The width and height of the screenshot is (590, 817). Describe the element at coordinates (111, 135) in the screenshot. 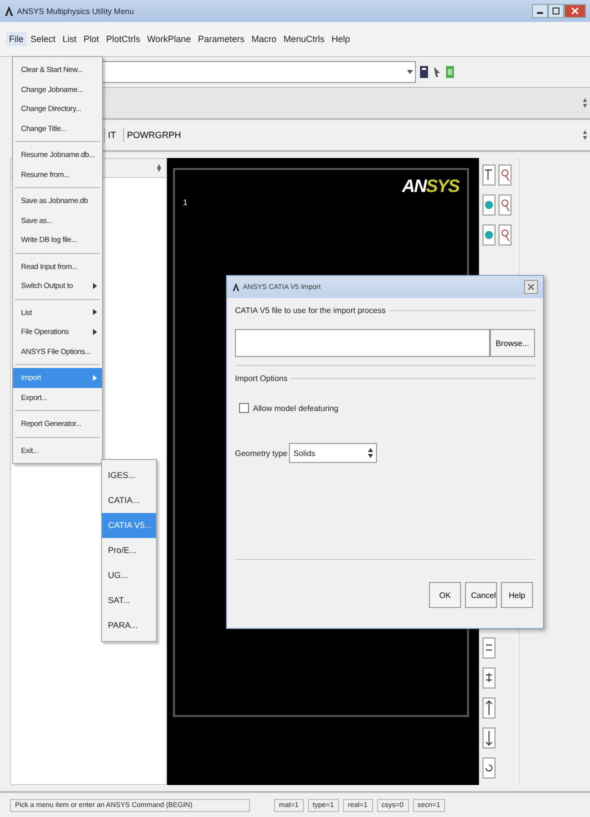

I see `toolbar-button: IT` at that location.